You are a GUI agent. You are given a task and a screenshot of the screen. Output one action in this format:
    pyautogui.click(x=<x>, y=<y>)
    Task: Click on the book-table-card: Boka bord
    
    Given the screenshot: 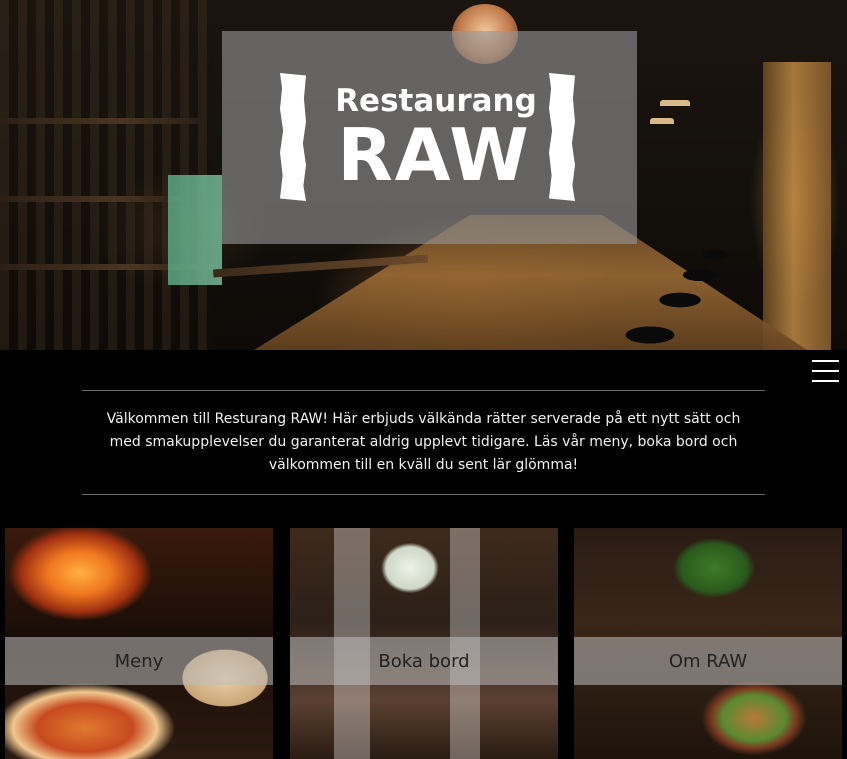 What is the action you would take?
    pyautogui.click(x=424, y=643)
    